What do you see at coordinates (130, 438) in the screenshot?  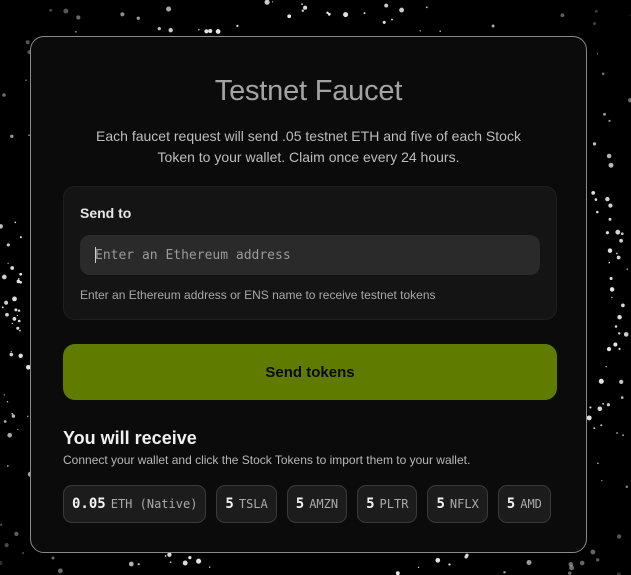 I see `receive-title: You will receive` at bounding box center [130, 438].